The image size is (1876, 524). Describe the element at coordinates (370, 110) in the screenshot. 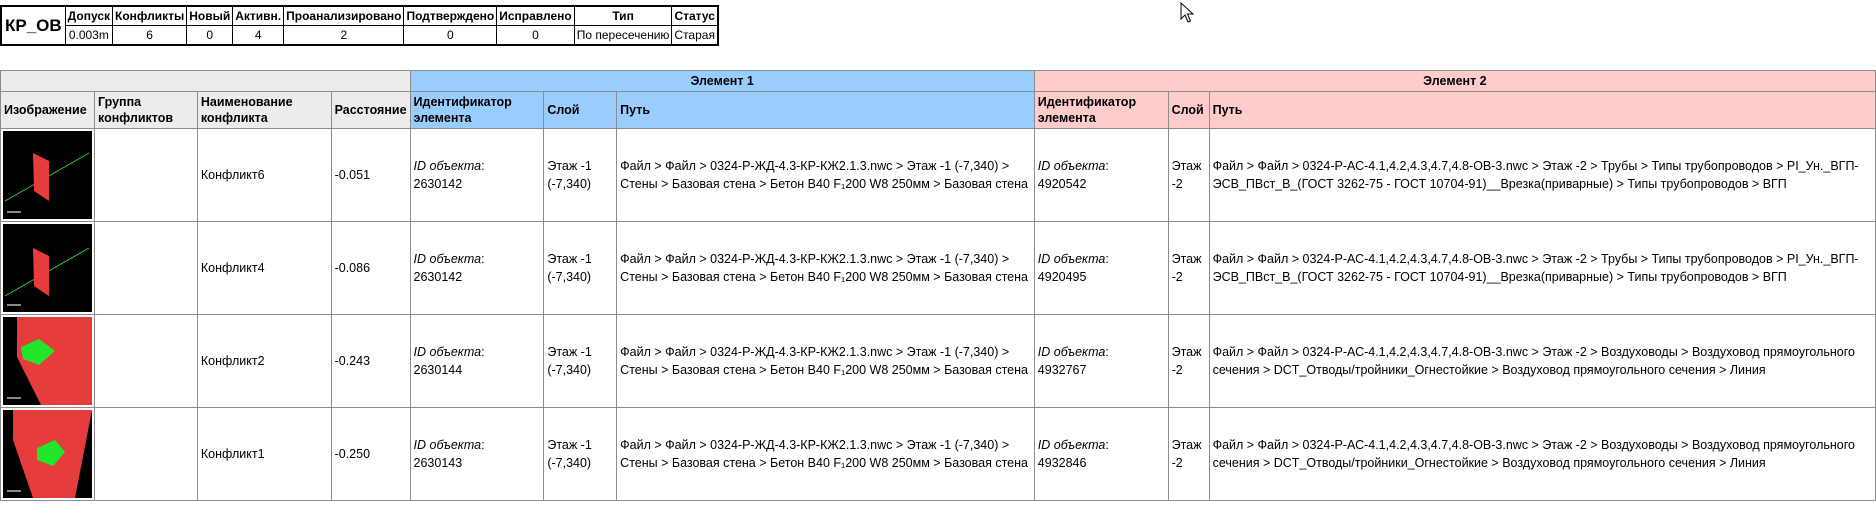

I see `col-header-distance: Расстояние` at that location.